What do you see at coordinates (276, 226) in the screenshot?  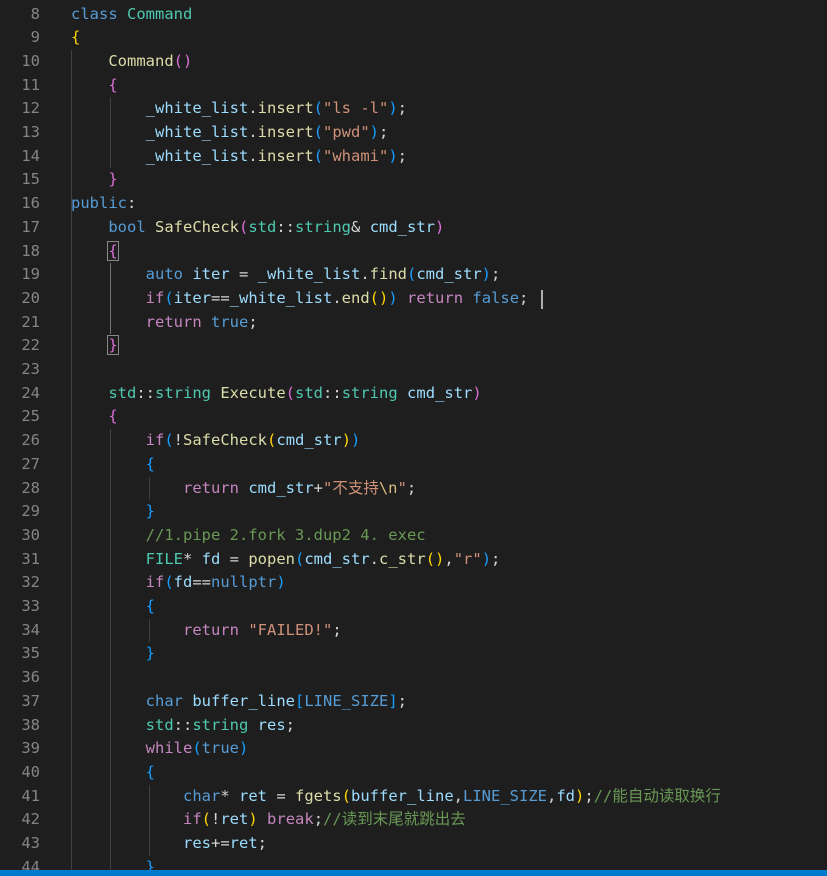 I see `line-code: bool SafeCheck(std::string& cmd_str)` at bounding box center [276, 226].